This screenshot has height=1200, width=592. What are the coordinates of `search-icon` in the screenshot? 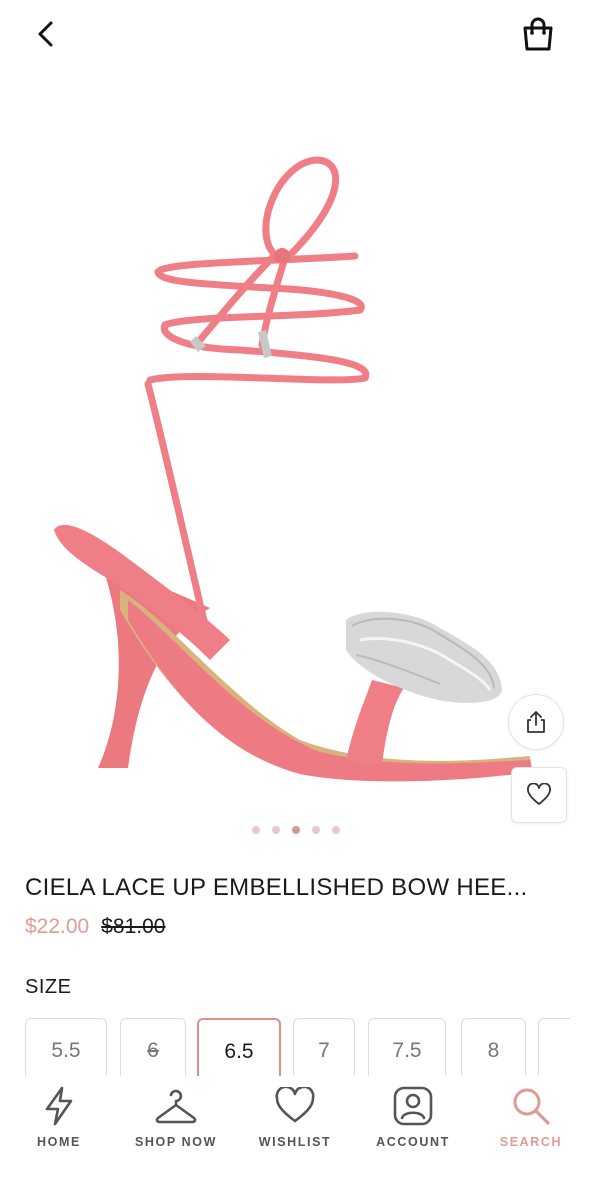 It's located at (531, 1106).